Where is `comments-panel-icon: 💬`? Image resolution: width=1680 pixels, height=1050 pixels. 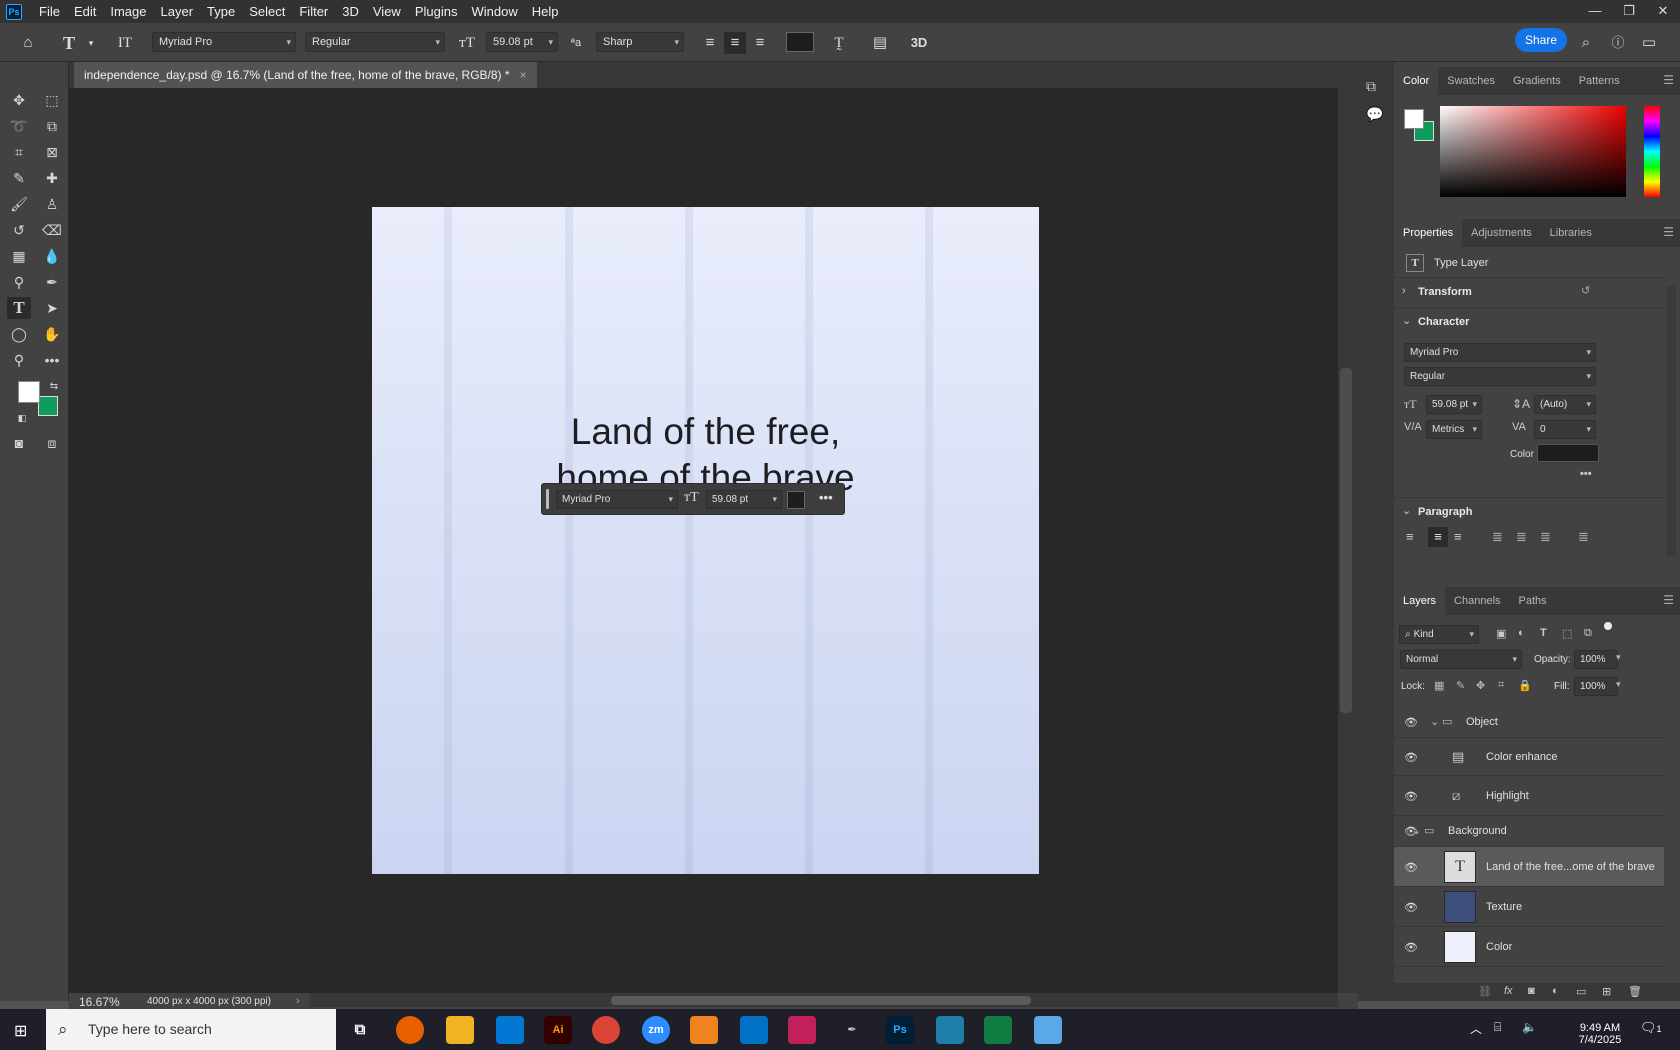 comments-panel-icon: 💬 is located at coordinates (1374, 114).